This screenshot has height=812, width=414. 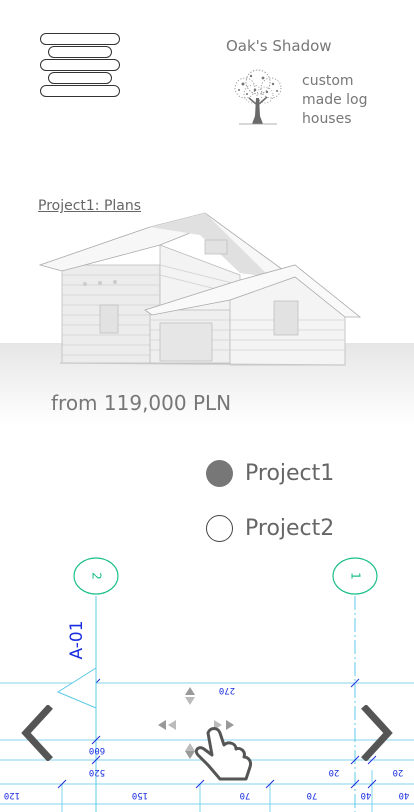 I want to click on hand-pan-icon, so click(x=205, y=734).